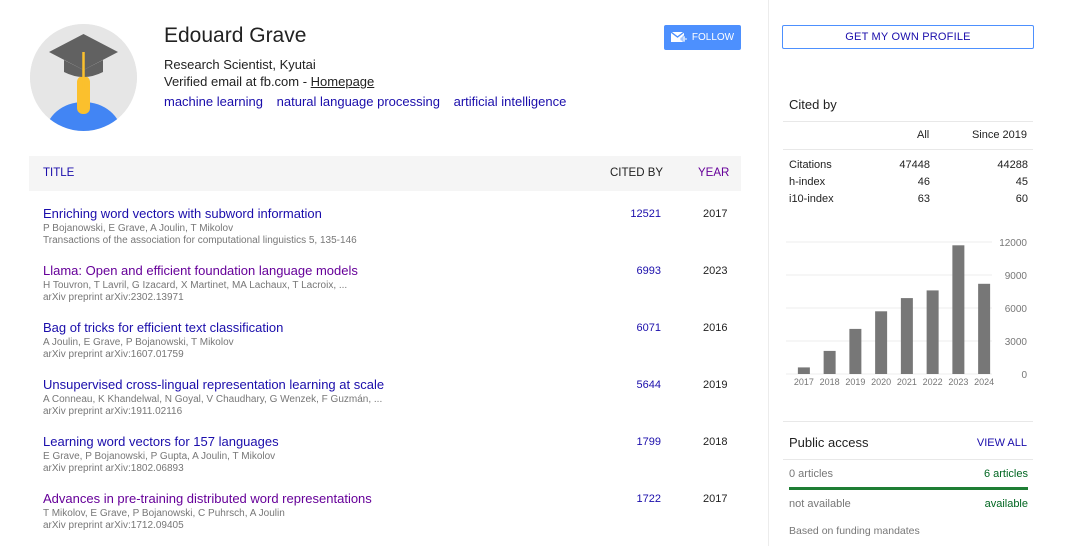 Image resolution: width=1080 pixels, height=546 pixels. I want to click on articles-table-header: TITLE CITED BY YEAR, so click(385, 173).